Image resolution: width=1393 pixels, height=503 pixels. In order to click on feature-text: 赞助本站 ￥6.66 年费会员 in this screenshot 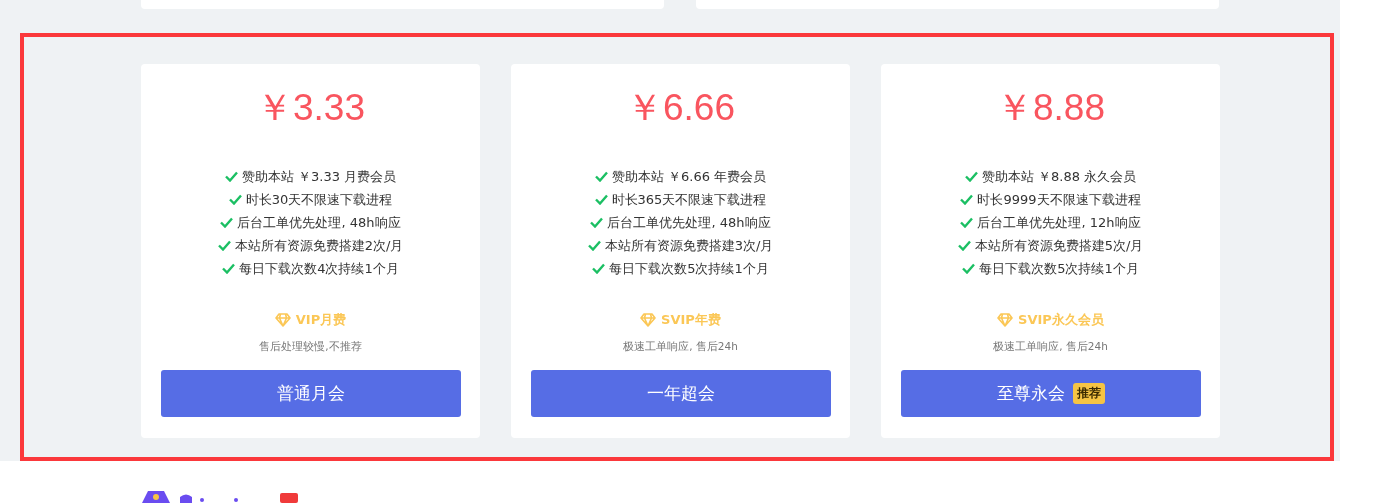, I will do `click(689, 176)`.